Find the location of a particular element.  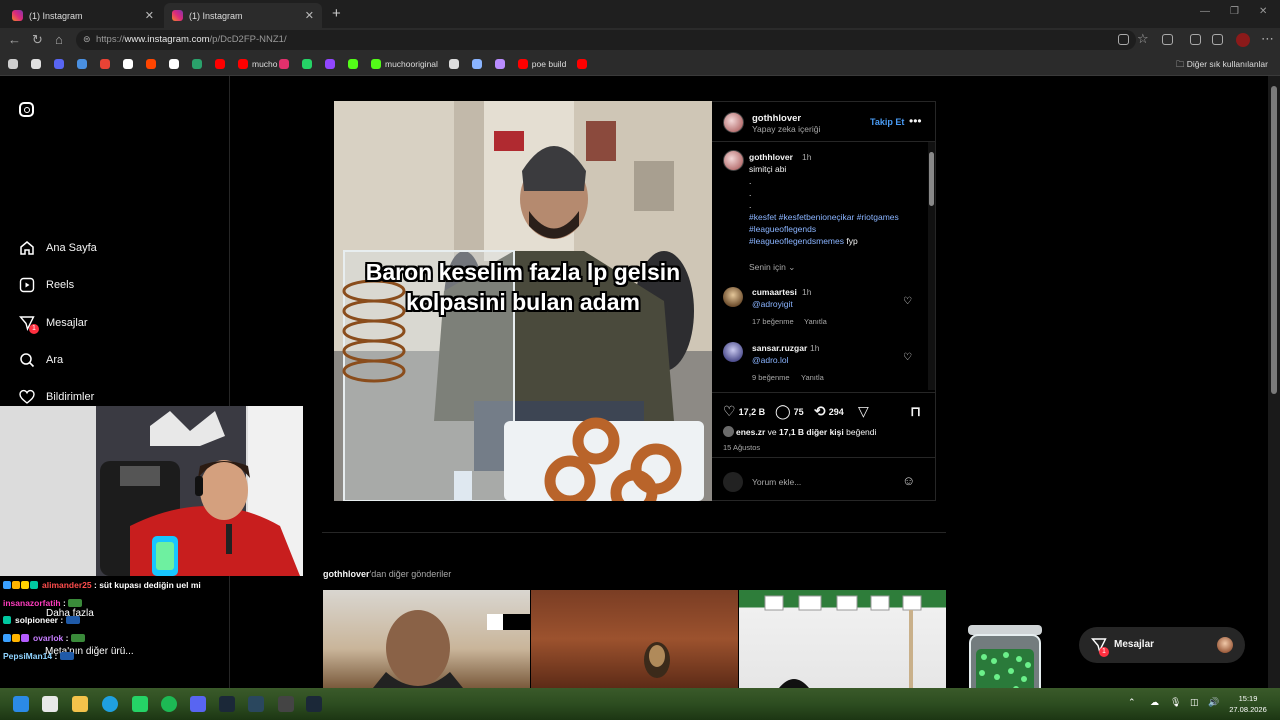

bookmark-item: poe build is located at coordinates (541, 64).